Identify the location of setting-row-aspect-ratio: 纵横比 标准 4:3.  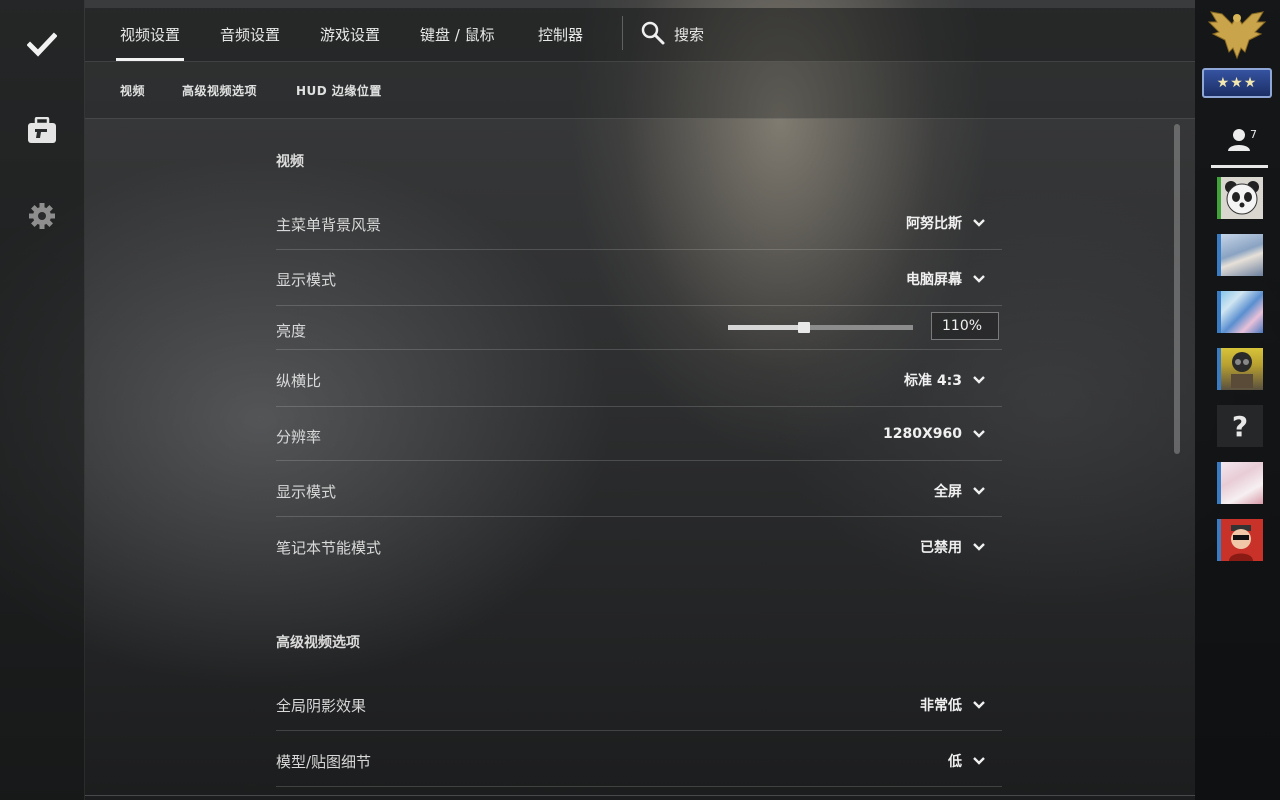
(639, 378).